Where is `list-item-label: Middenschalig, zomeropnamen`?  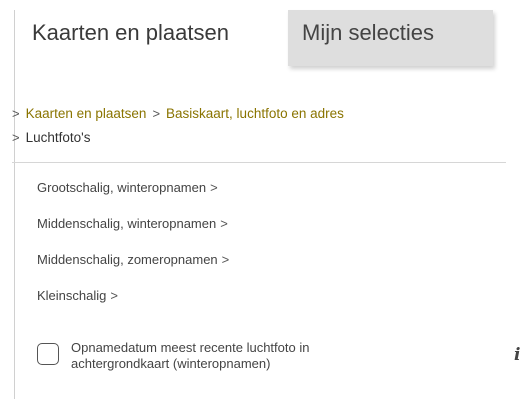
list-item-label: Middenschalig, zomeropnamen is located at coordinates (127, 259).